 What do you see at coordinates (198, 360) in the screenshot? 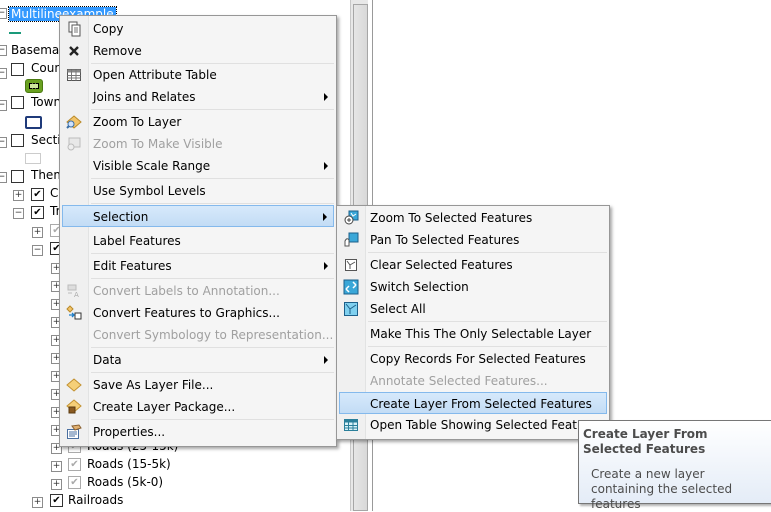
I see `menu-item-data: Data` at bounding box center [198, 360].